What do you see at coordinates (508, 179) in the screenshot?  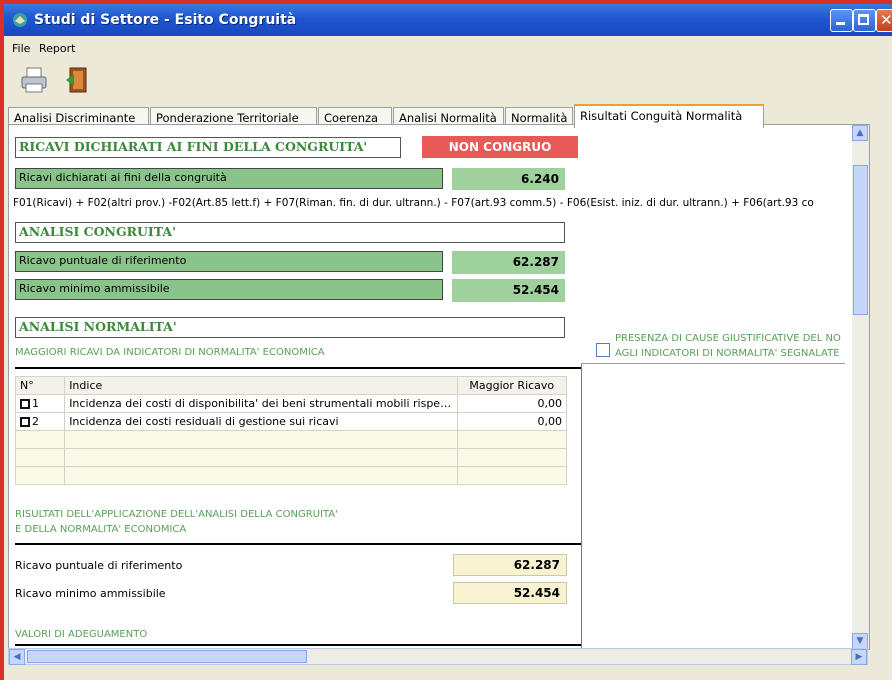 I see `ricavi-dichiarati-value: 6.240` at bounding box center [508, 179].